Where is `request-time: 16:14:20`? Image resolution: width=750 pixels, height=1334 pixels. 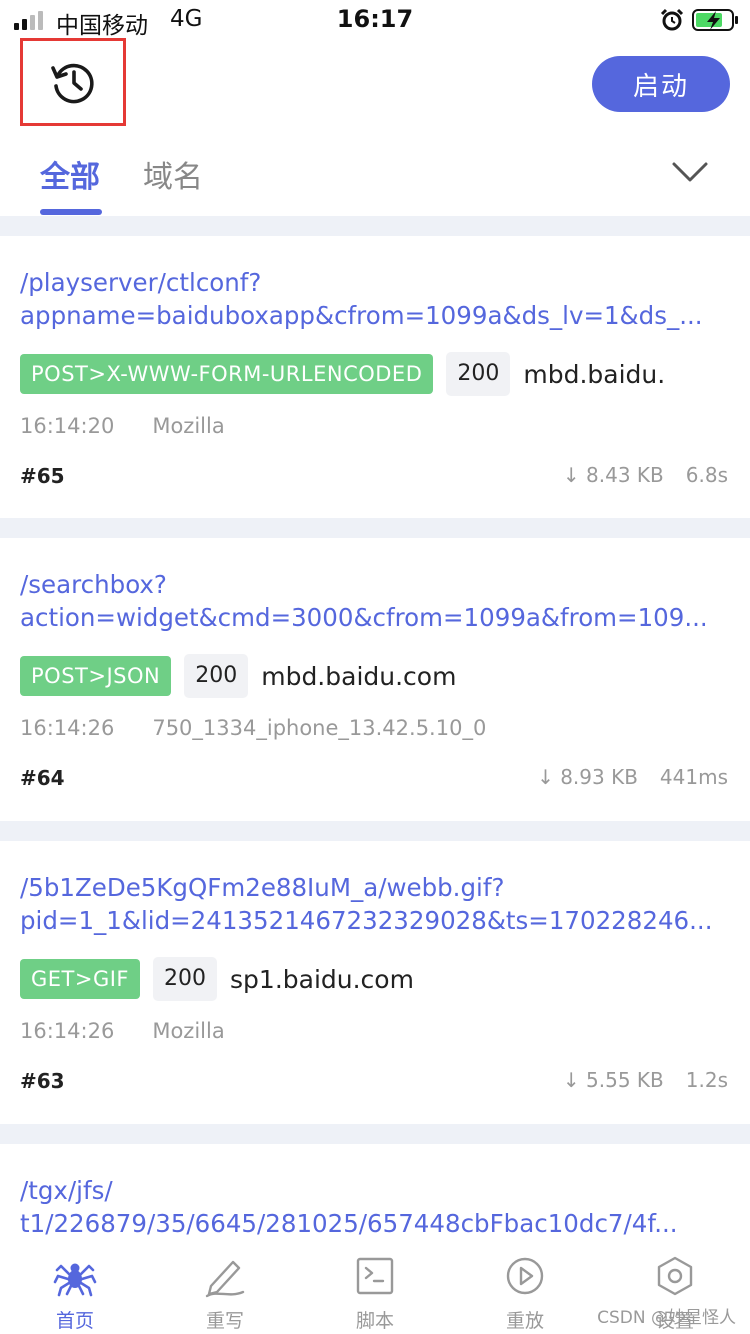
request-time: 16:14:20 is located at coordinates (67, 426).